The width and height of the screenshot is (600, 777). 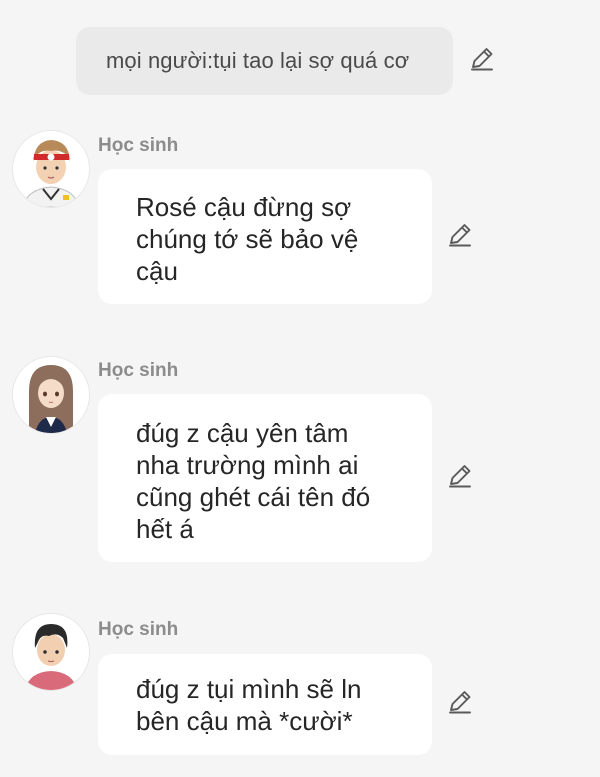 I want to click on girl-long-brown-hair-avatar-icon, so click(x=51, y=395).